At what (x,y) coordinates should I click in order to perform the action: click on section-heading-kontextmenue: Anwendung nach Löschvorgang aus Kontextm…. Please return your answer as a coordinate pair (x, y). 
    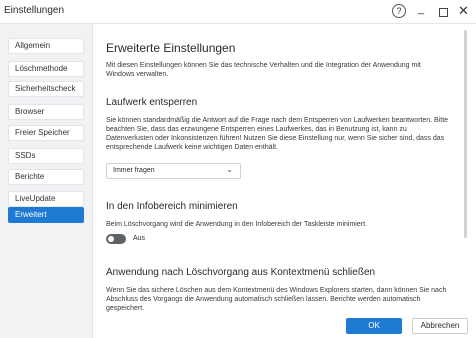
    Looking at the image, I should click on (241, 272).